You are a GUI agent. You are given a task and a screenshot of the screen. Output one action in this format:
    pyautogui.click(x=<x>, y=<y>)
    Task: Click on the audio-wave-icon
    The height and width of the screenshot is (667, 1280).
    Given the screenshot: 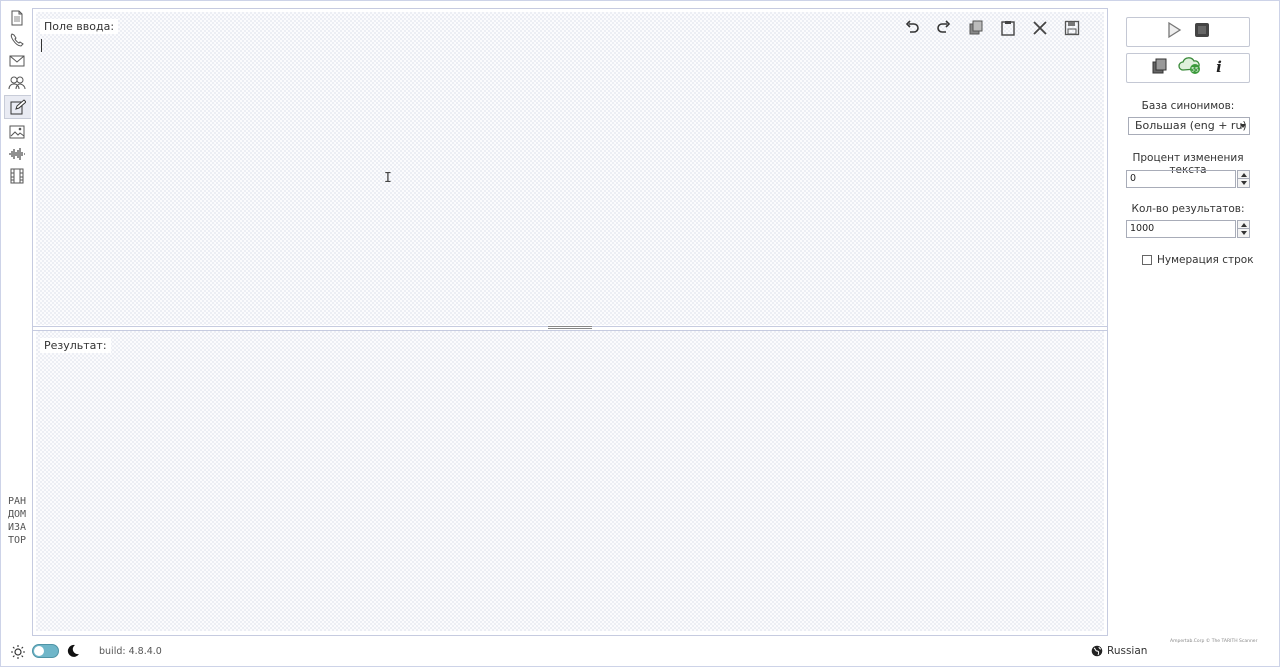 What is the action you would take?
    pyautogui.click(x=17, y=154)
    